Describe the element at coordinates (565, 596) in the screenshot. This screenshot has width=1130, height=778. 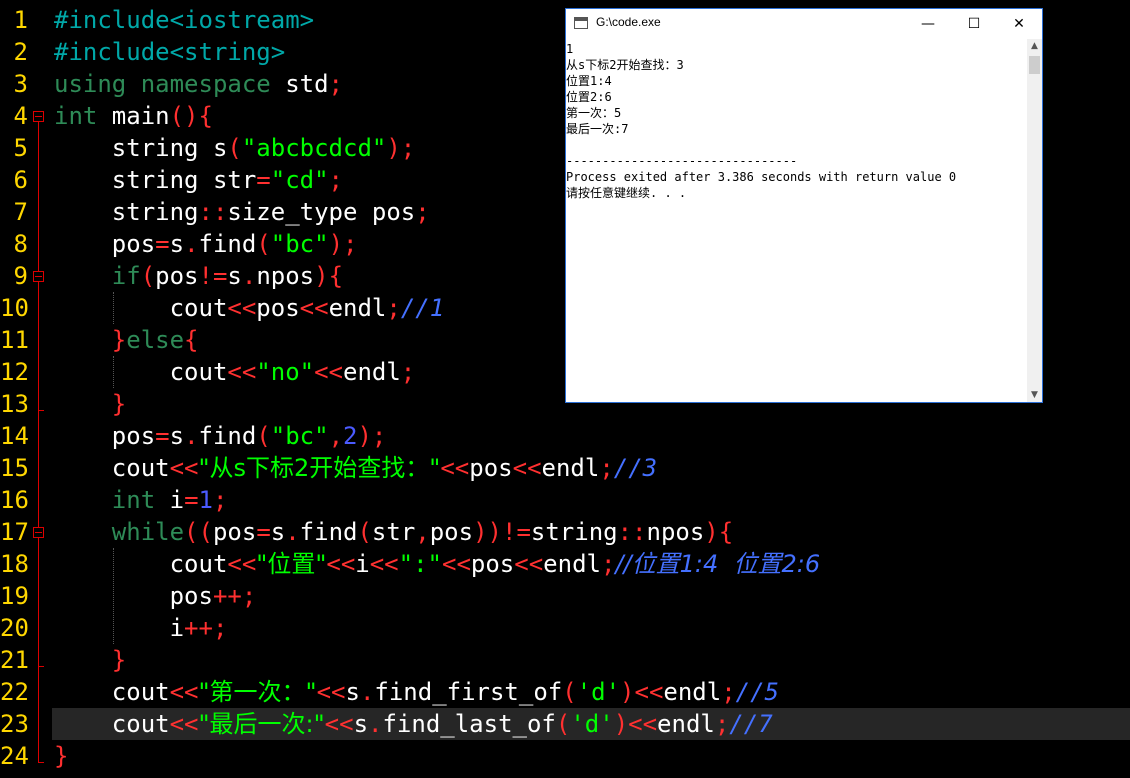
I see `code-line: 19 pos++;` at that location.